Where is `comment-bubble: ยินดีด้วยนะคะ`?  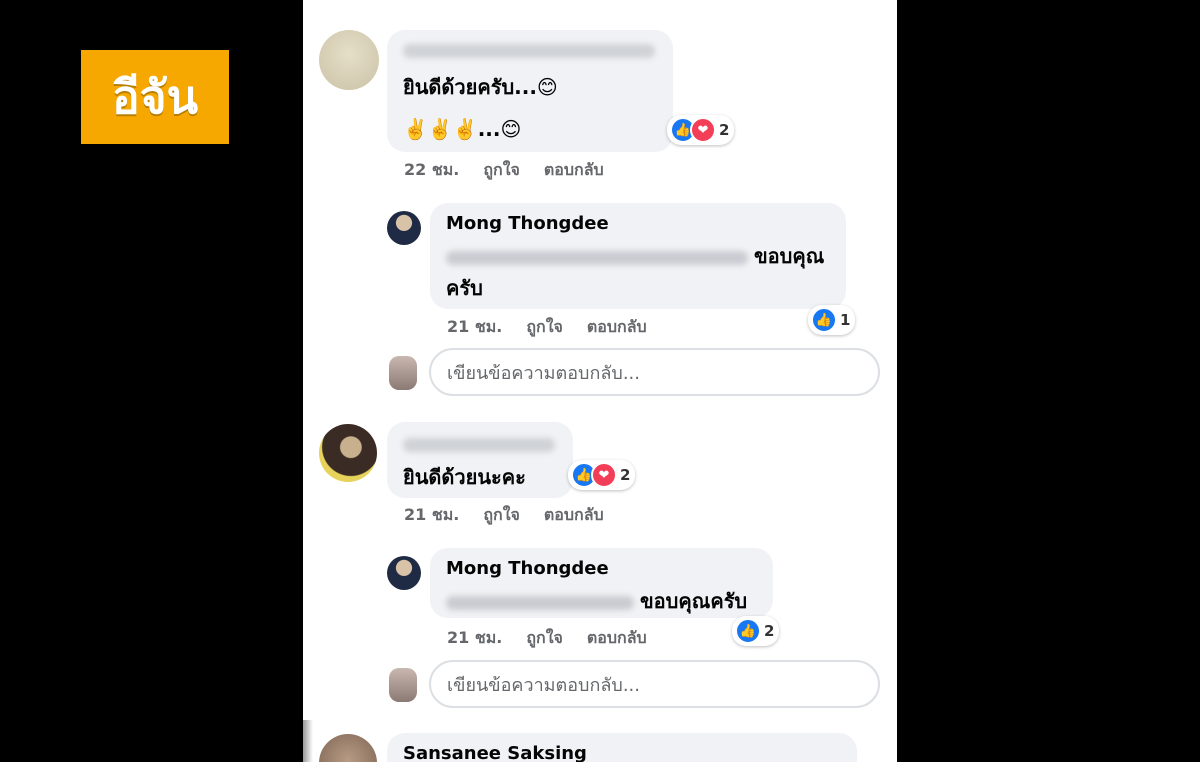 comment-bubble: ยินดีด้วยนะคะ is located at coordinates (480, 460).